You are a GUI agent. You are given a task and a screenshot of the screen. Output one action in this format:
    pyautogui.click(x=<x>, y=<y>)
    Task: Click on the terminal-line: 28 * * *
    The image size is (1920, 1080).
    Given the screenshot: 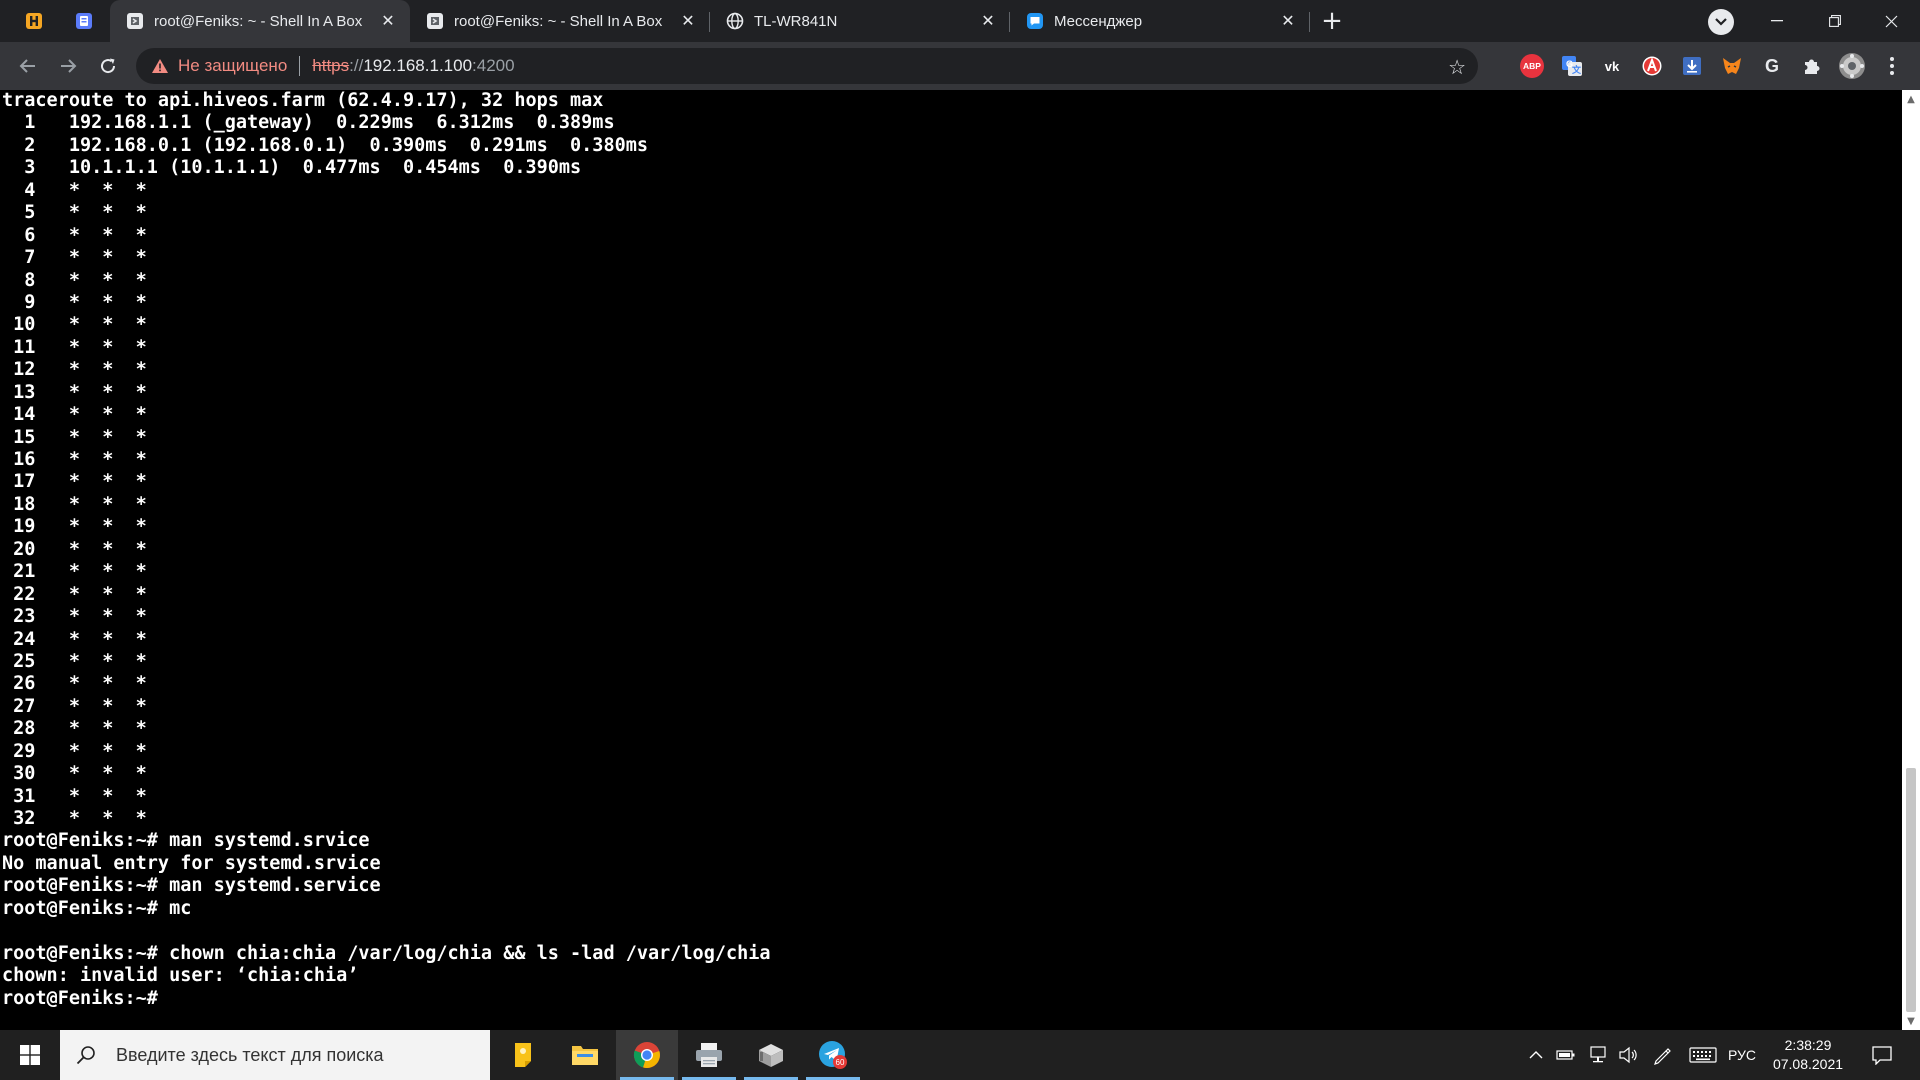 What is the action you would take?
    pyautogui.click(x=74, y=729)
    